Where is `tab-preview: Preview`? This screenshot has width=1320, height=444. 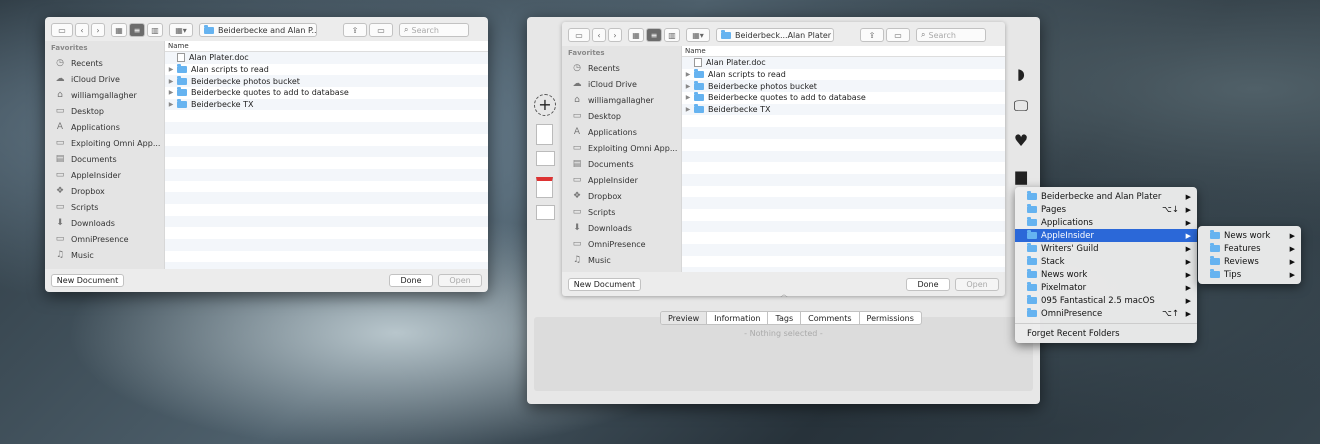
tab-preview: Preview is located at coordinates (684, 318).